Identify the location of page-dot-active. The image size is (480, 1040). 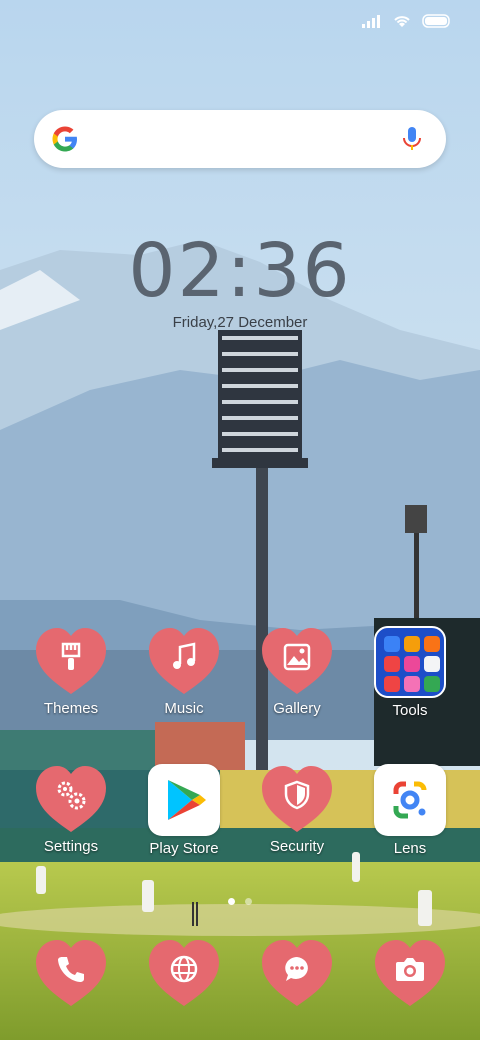
(231, 901).